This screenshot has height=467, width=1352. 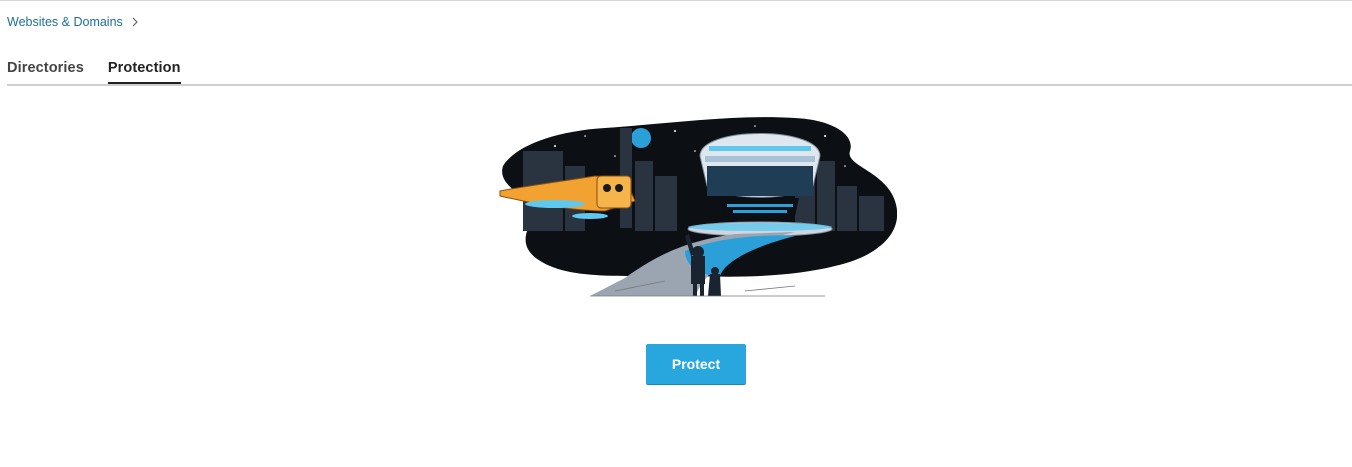 I want to click on tab-directories: Directories, so click(x=45, y=70).